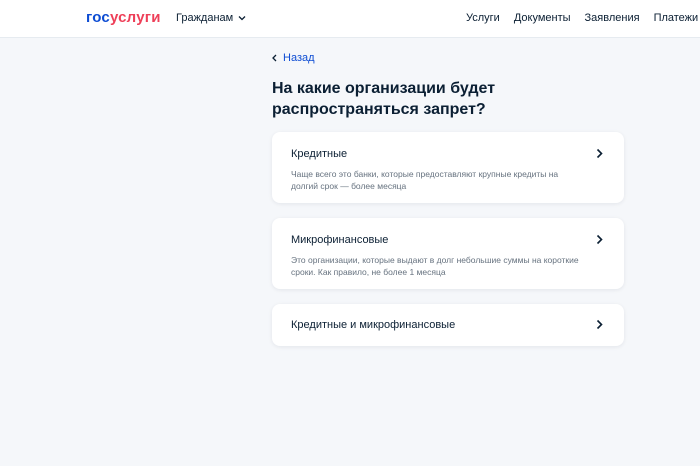 The height and width of the screenshot is (466, 700). What do you see at coordinates (542, 18) in the screenshot?
I see `nav-documents: Документы` at bounding box center [542, 18].